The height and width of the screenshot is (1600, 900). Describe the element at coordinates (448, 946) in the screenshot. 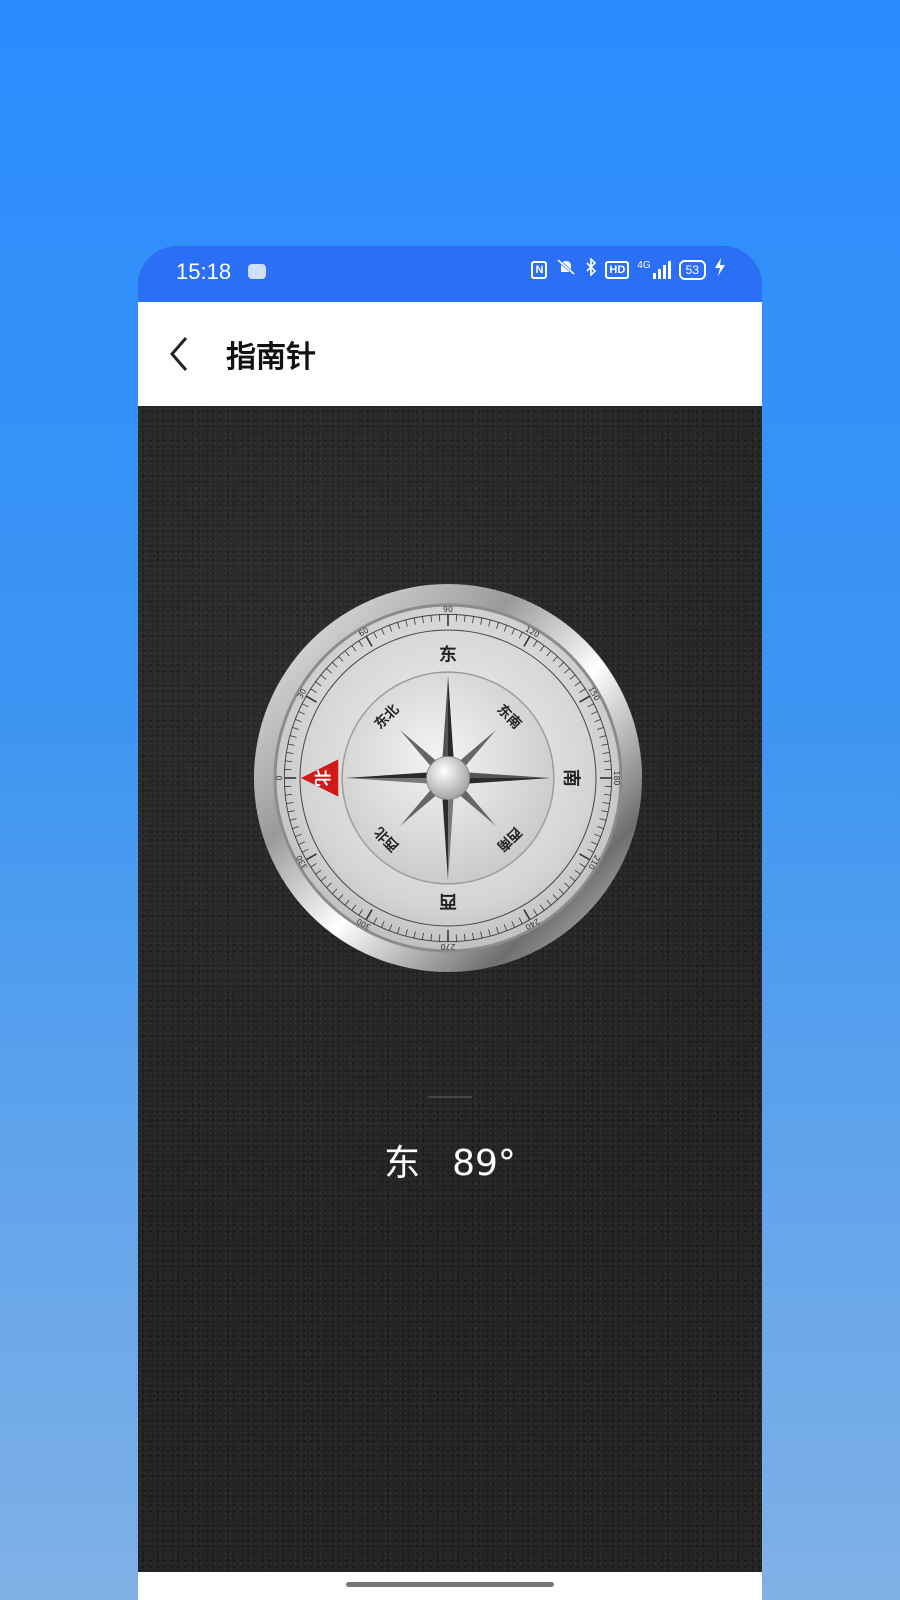

I see `degree-tick-label: 270` at that location.